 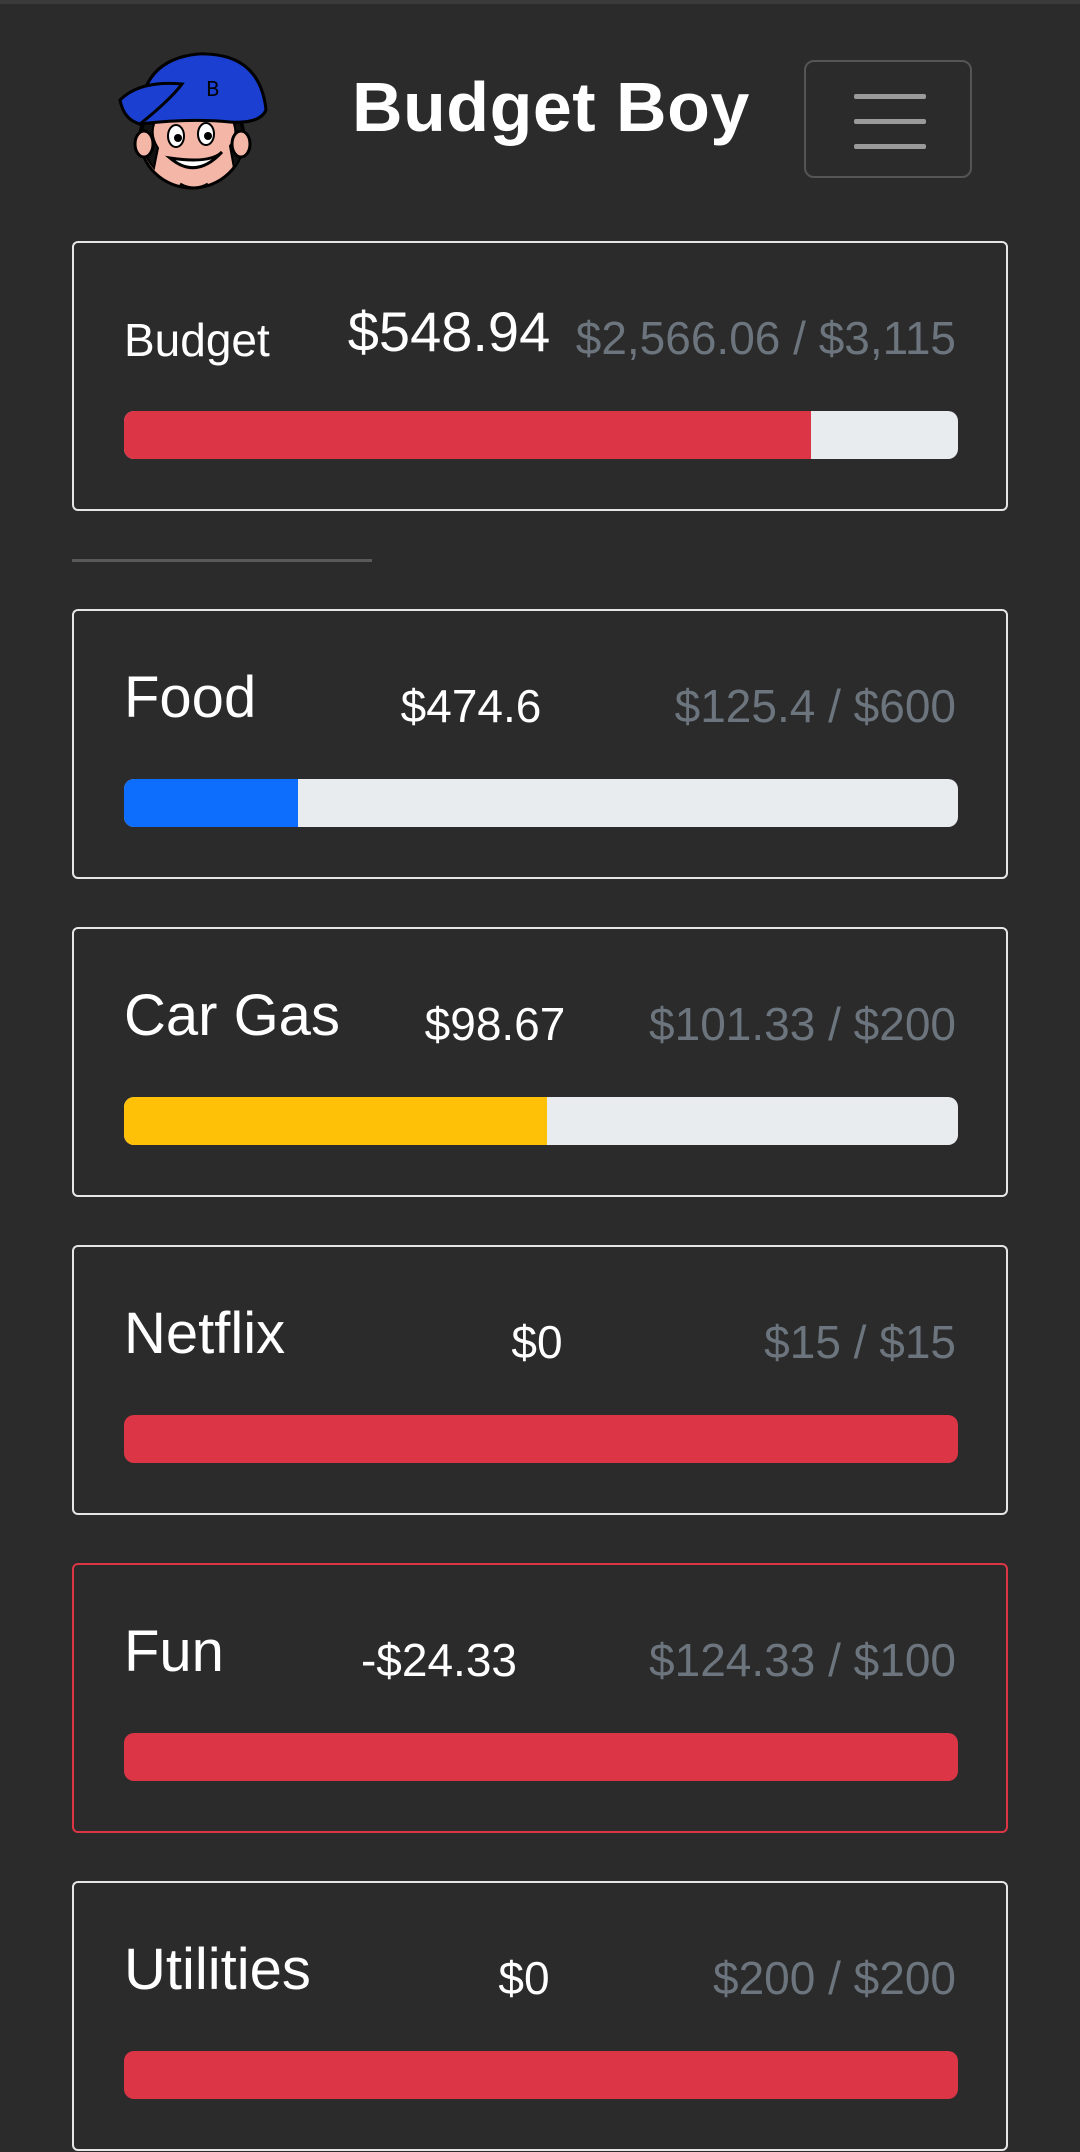 I want to click on category-card-car-gas: Car Gas $98.67 $101.33 / $200, so click(x=540, y=1062).